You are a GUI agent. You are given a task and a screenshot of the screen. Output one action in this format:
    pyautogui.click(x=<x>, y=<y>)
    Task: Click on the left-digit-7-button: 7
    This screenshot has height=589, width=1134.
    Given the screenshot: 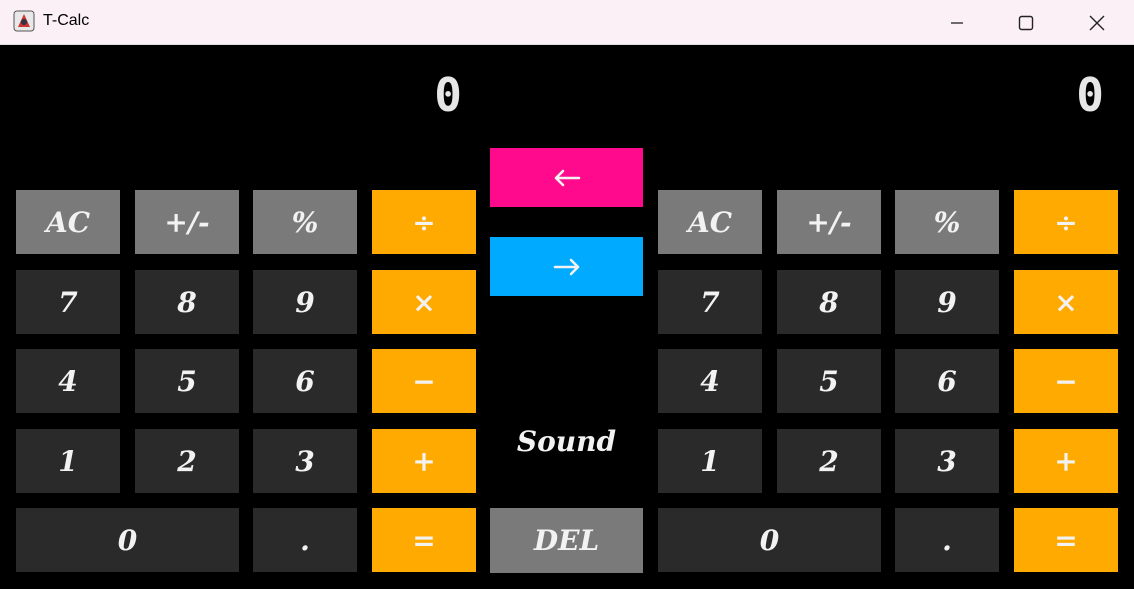 What is the action you would take?
    pyautogui.click(x=68, y=302)
    